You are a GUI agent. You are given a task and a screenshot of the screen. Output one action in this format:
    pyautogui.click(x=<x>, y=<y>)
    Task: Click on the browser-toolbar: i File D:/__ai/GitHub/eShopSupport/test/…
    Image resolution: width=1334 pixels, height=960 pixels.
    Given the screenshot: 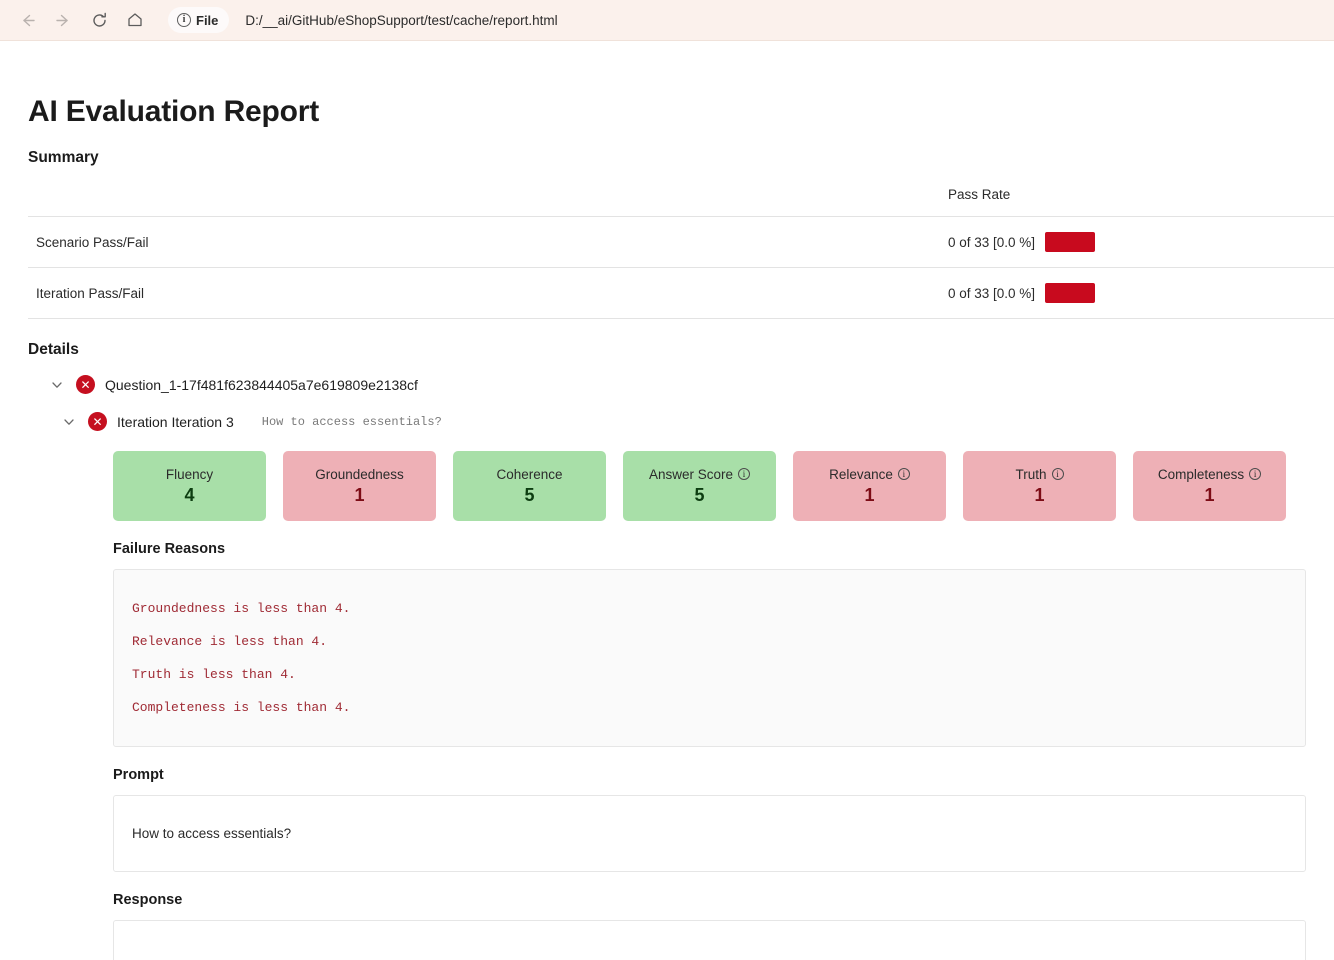 What is the action you would take?
    pyautogui.click(x=667, y=20)
    